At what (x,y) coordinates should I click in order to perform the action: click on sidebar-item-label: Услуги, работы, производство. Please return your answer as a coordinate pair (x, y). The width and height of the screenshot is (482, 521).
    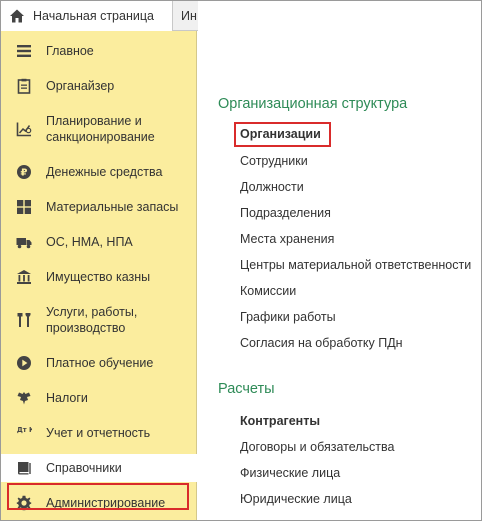
    Looking at the image, I should click on (92, 320).